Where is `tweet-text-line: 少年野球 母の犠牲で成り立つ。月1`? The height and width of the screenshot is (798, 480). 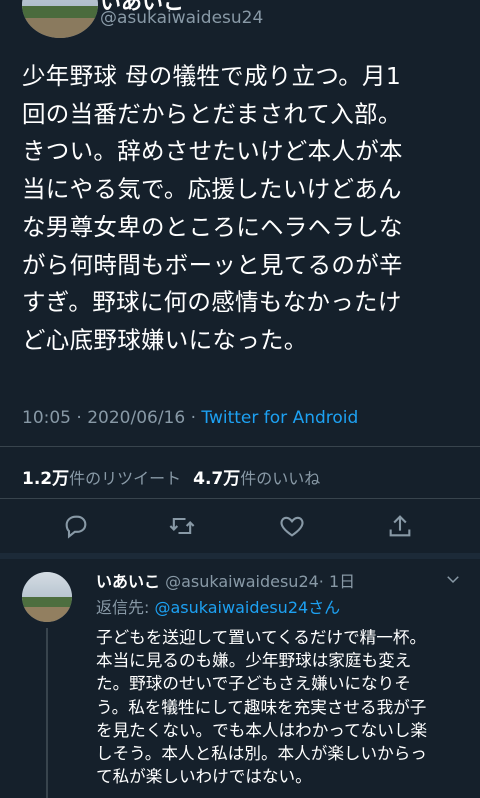 tweet-text-line: 少年野球 母の犠牲で成り立つ。月1 is located at coordinates (212, 76).